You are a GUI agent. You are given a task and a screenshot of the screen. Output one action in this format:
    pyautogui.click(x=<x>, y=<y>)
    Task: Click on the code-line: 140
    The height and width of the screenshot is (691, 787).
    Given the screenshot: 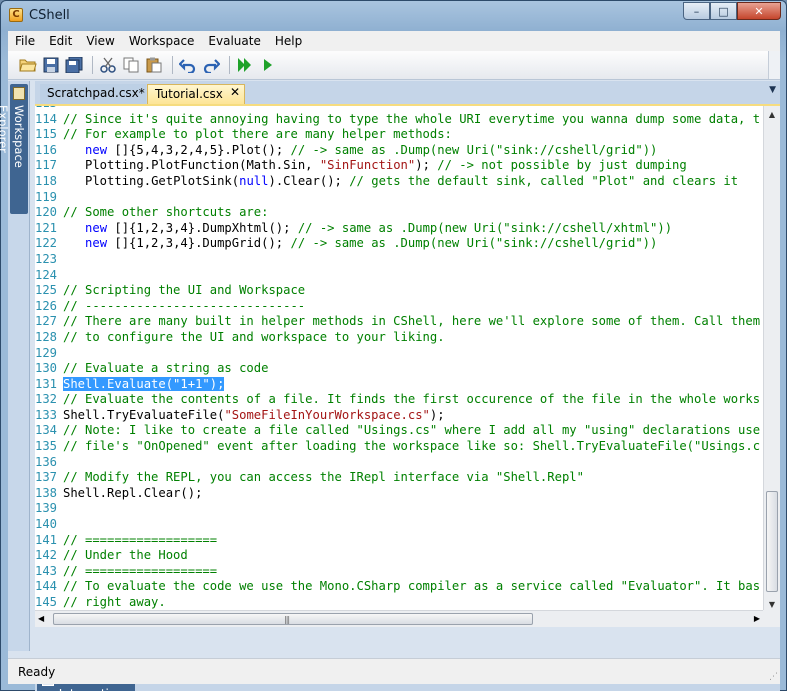 What is the action you would take?
    pyautogui.click(x=397, y=525)
    